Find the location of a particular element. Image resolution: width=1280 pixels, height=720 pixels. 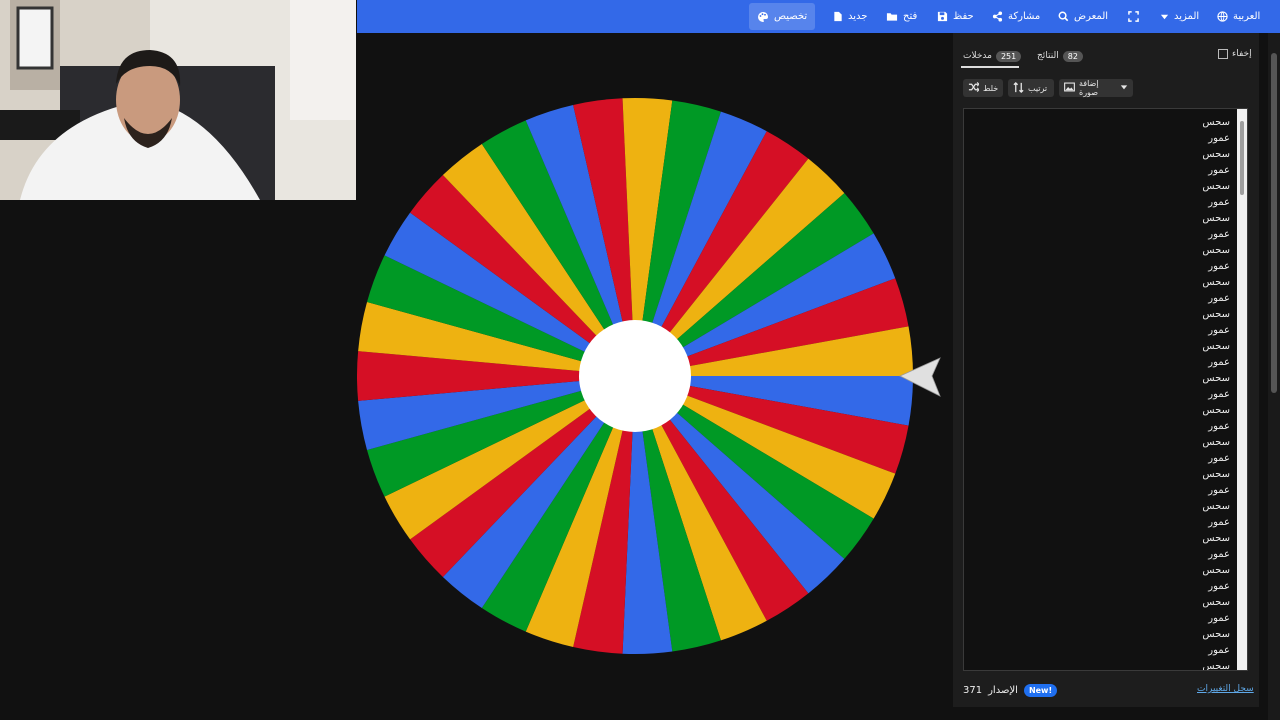

version-info: 371 الإصدار New! is located at coordinates (1010, 690).